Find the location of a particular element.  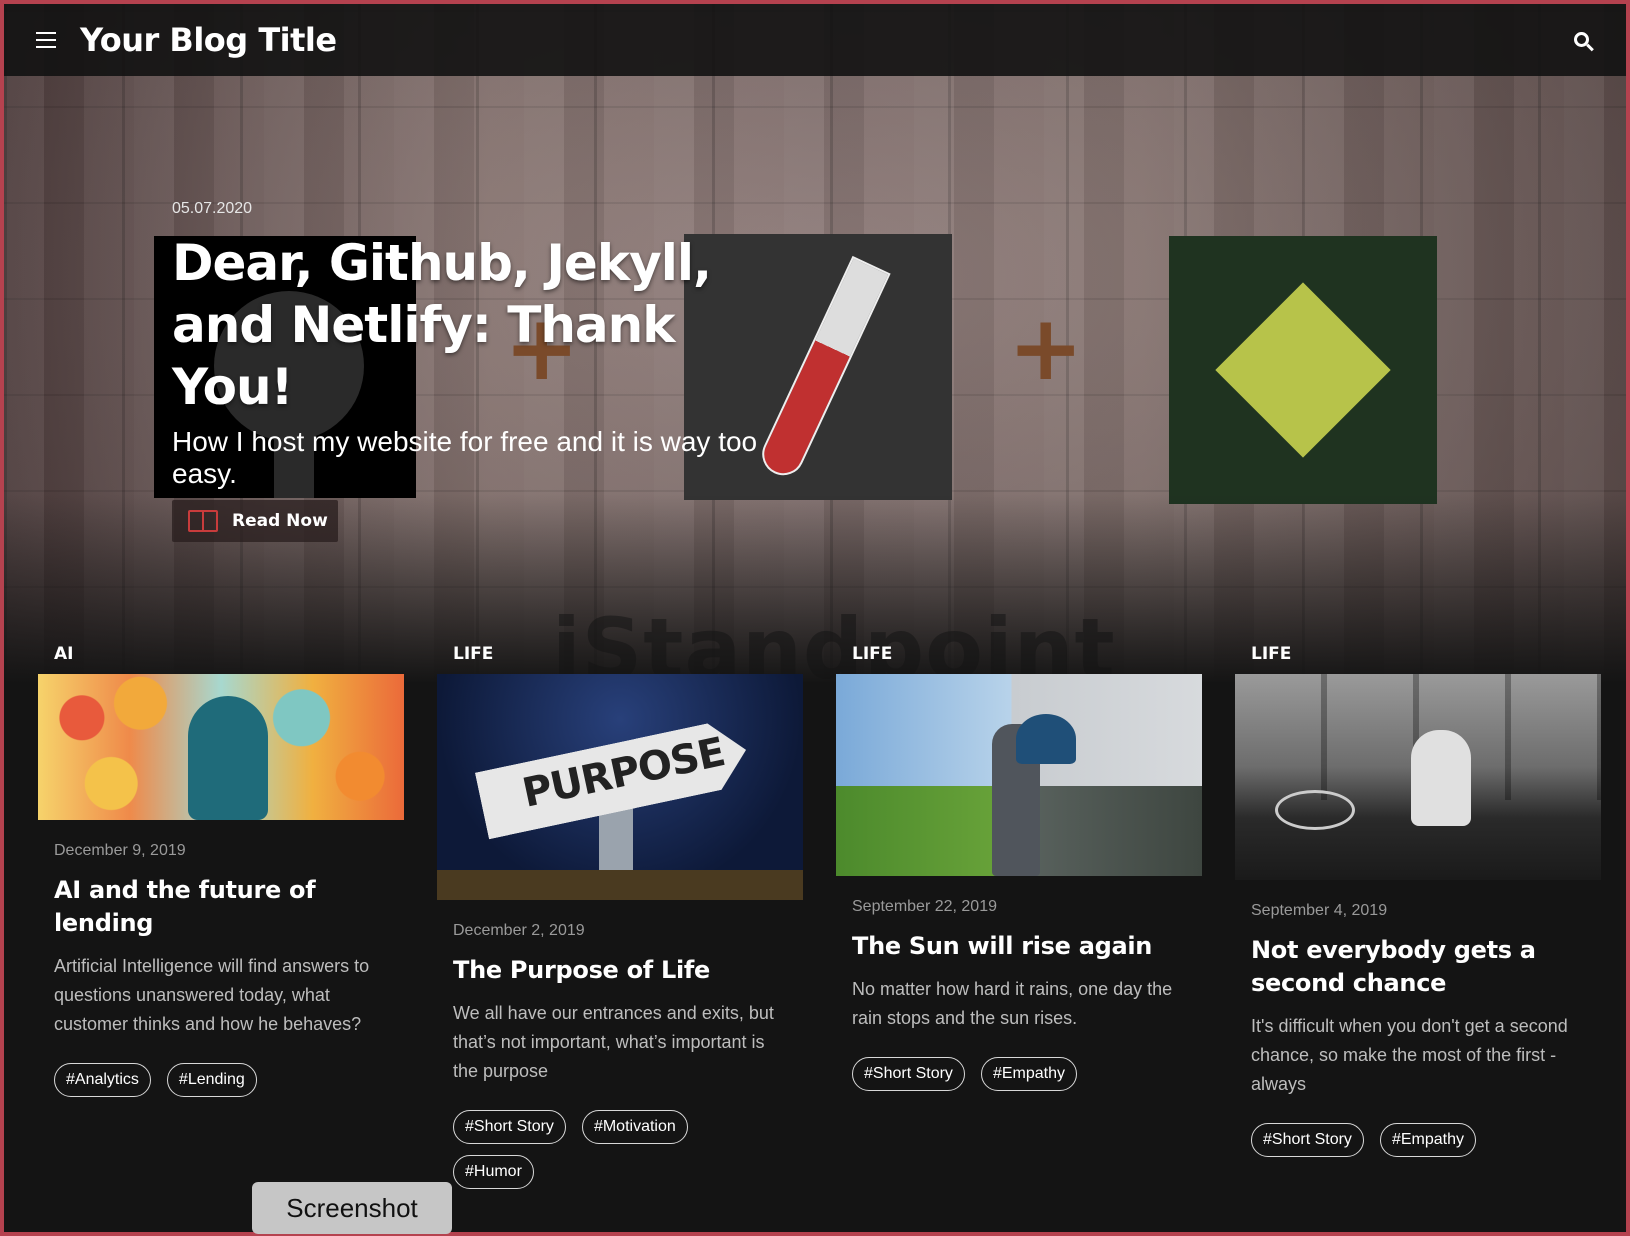

post-date: September 22, 2019 is located at coordinates (924, 906).